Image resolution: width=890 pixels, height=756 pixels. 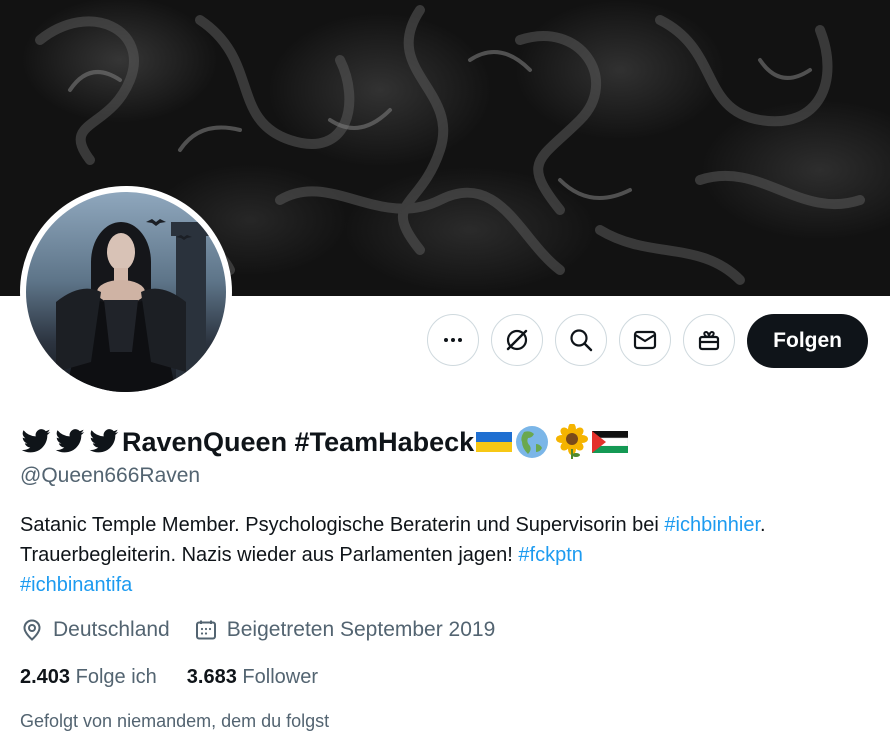 What do you see at coordinates (205, 630) in the screenshot?
I see `calendar-icon` at bounding box center [205, 630].